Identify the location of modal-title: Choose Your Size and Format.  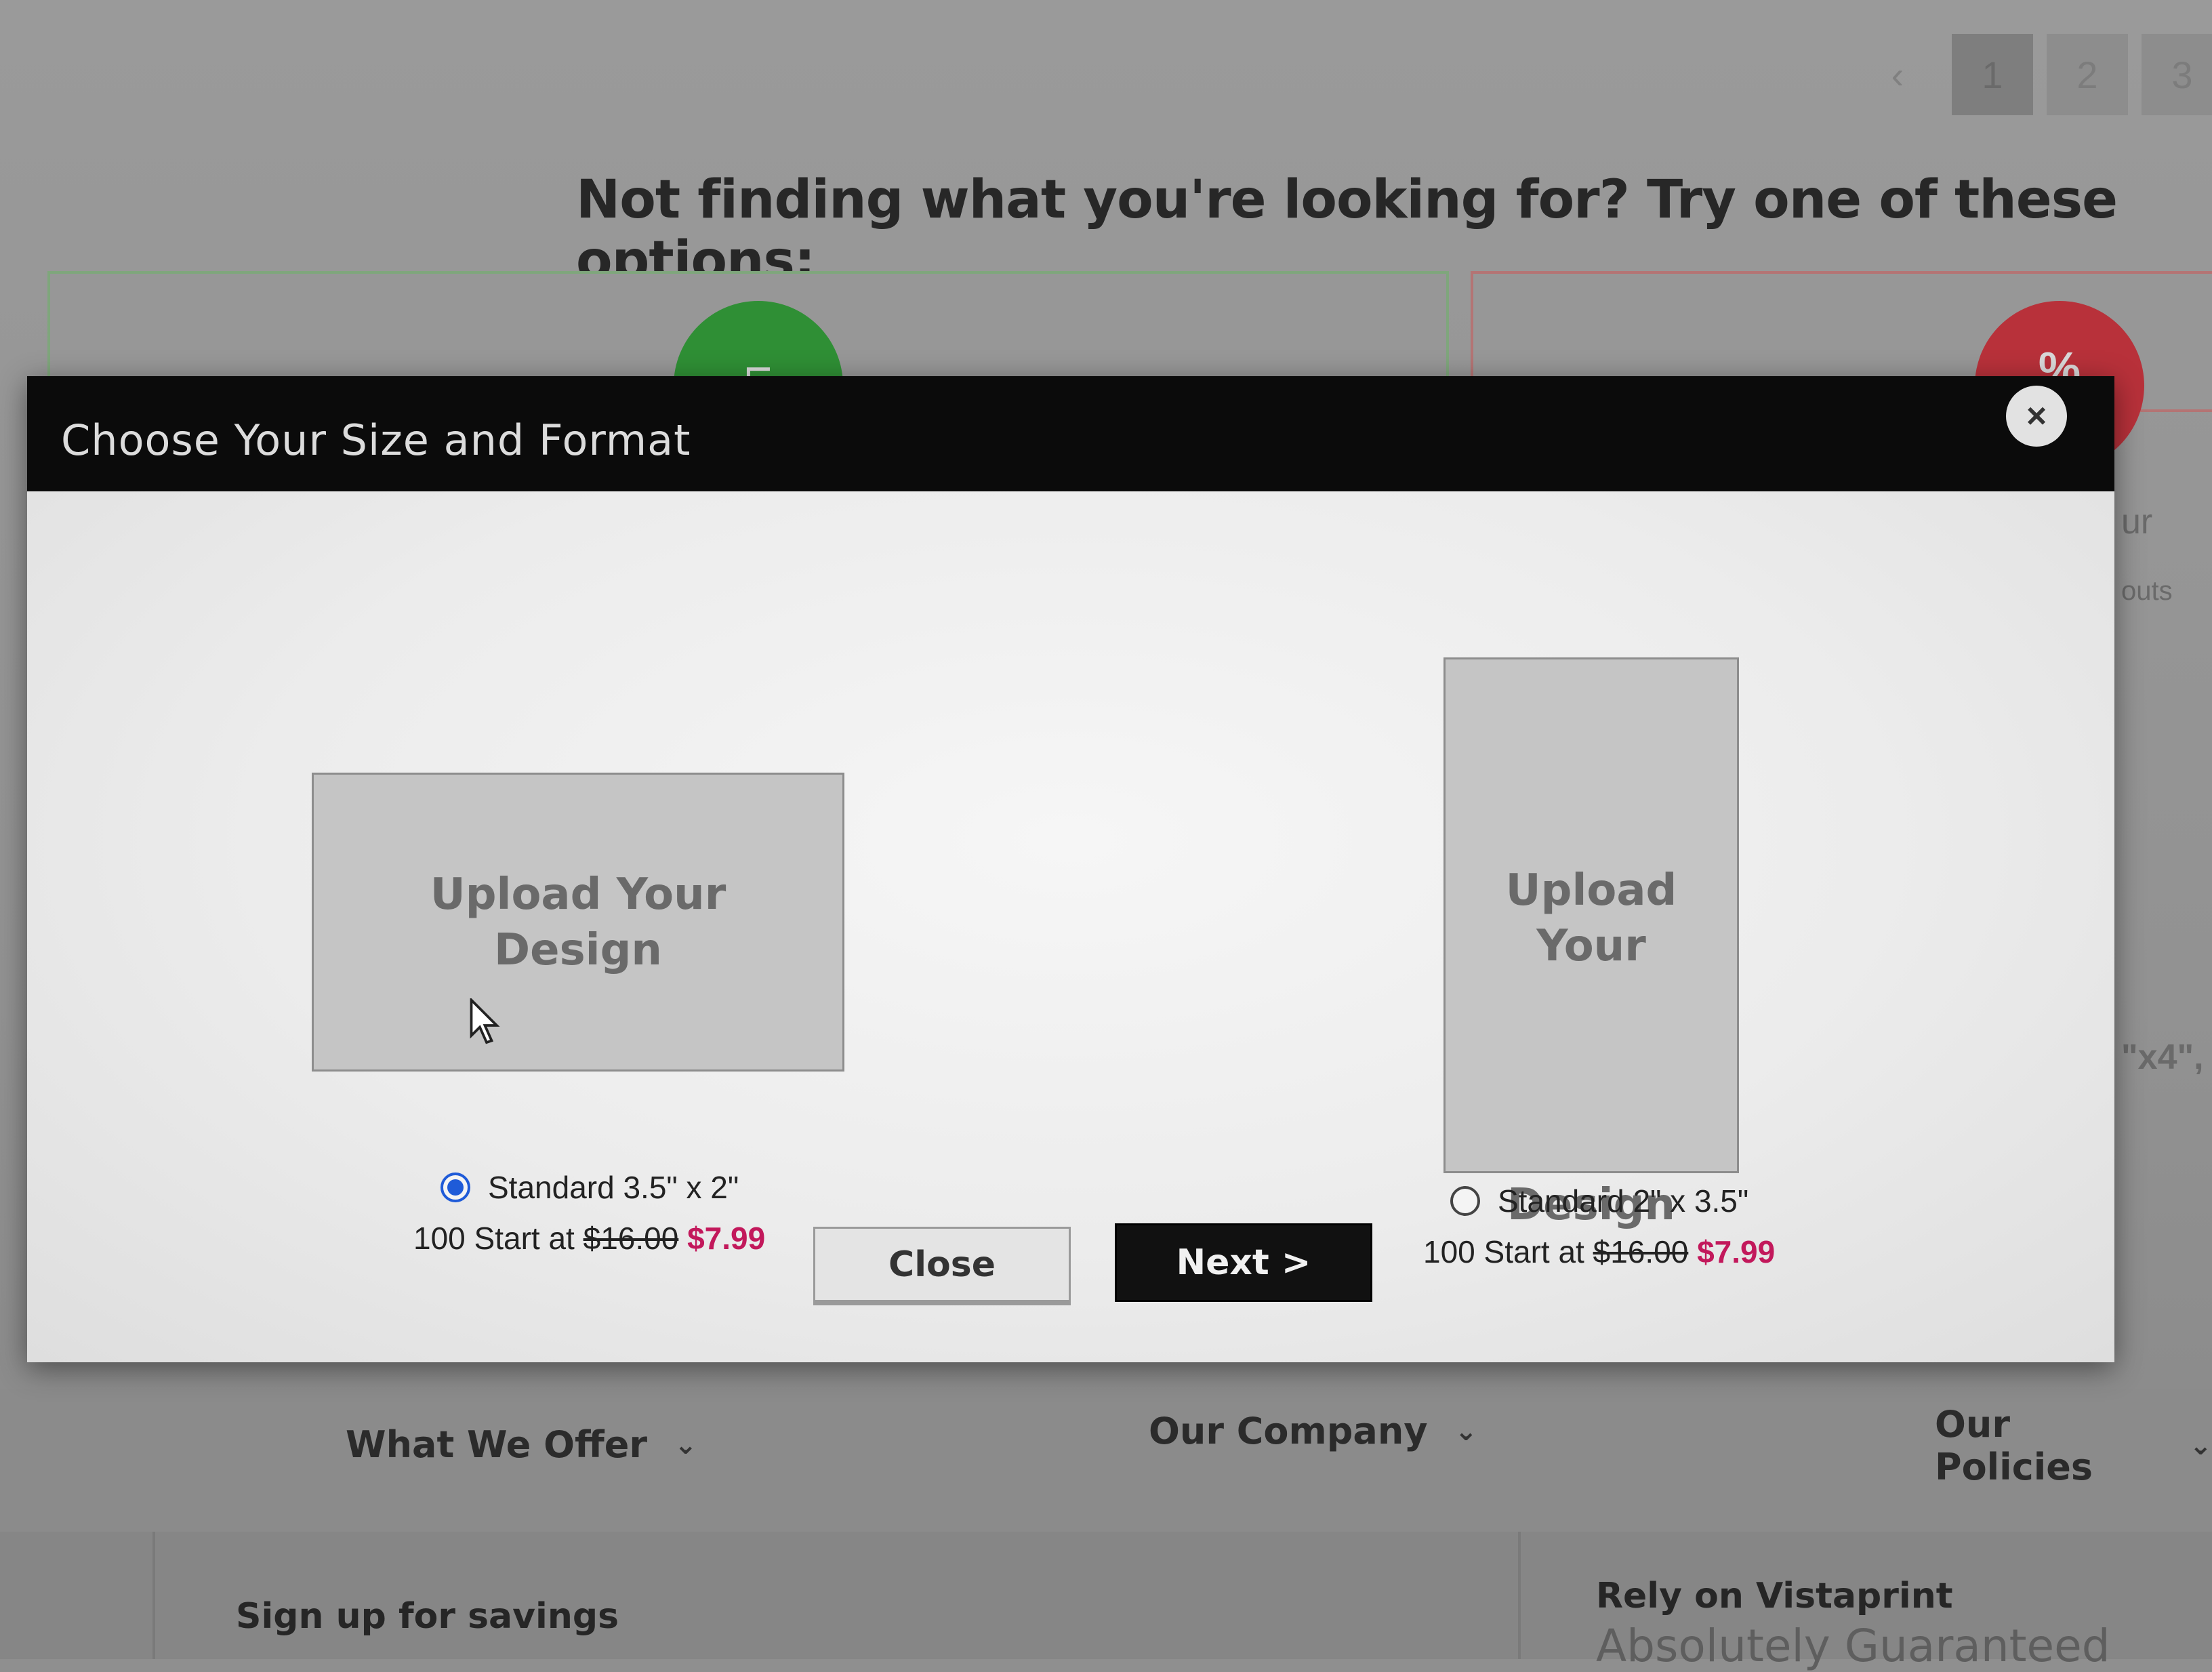
(376, 440).